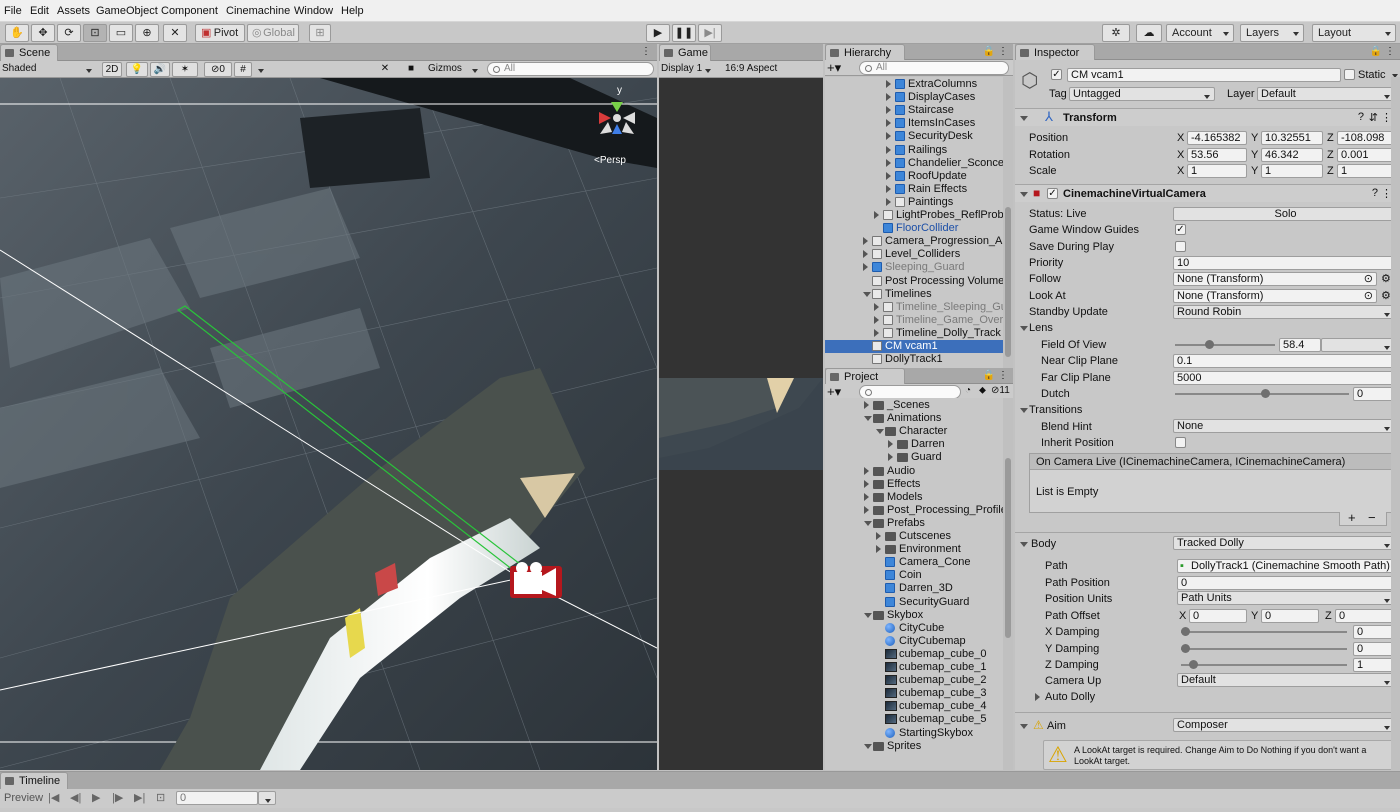 Image resolution: width=1400 pixels, height=812 pixels. I want to click on x-damping-slider, so click(1264, 631).